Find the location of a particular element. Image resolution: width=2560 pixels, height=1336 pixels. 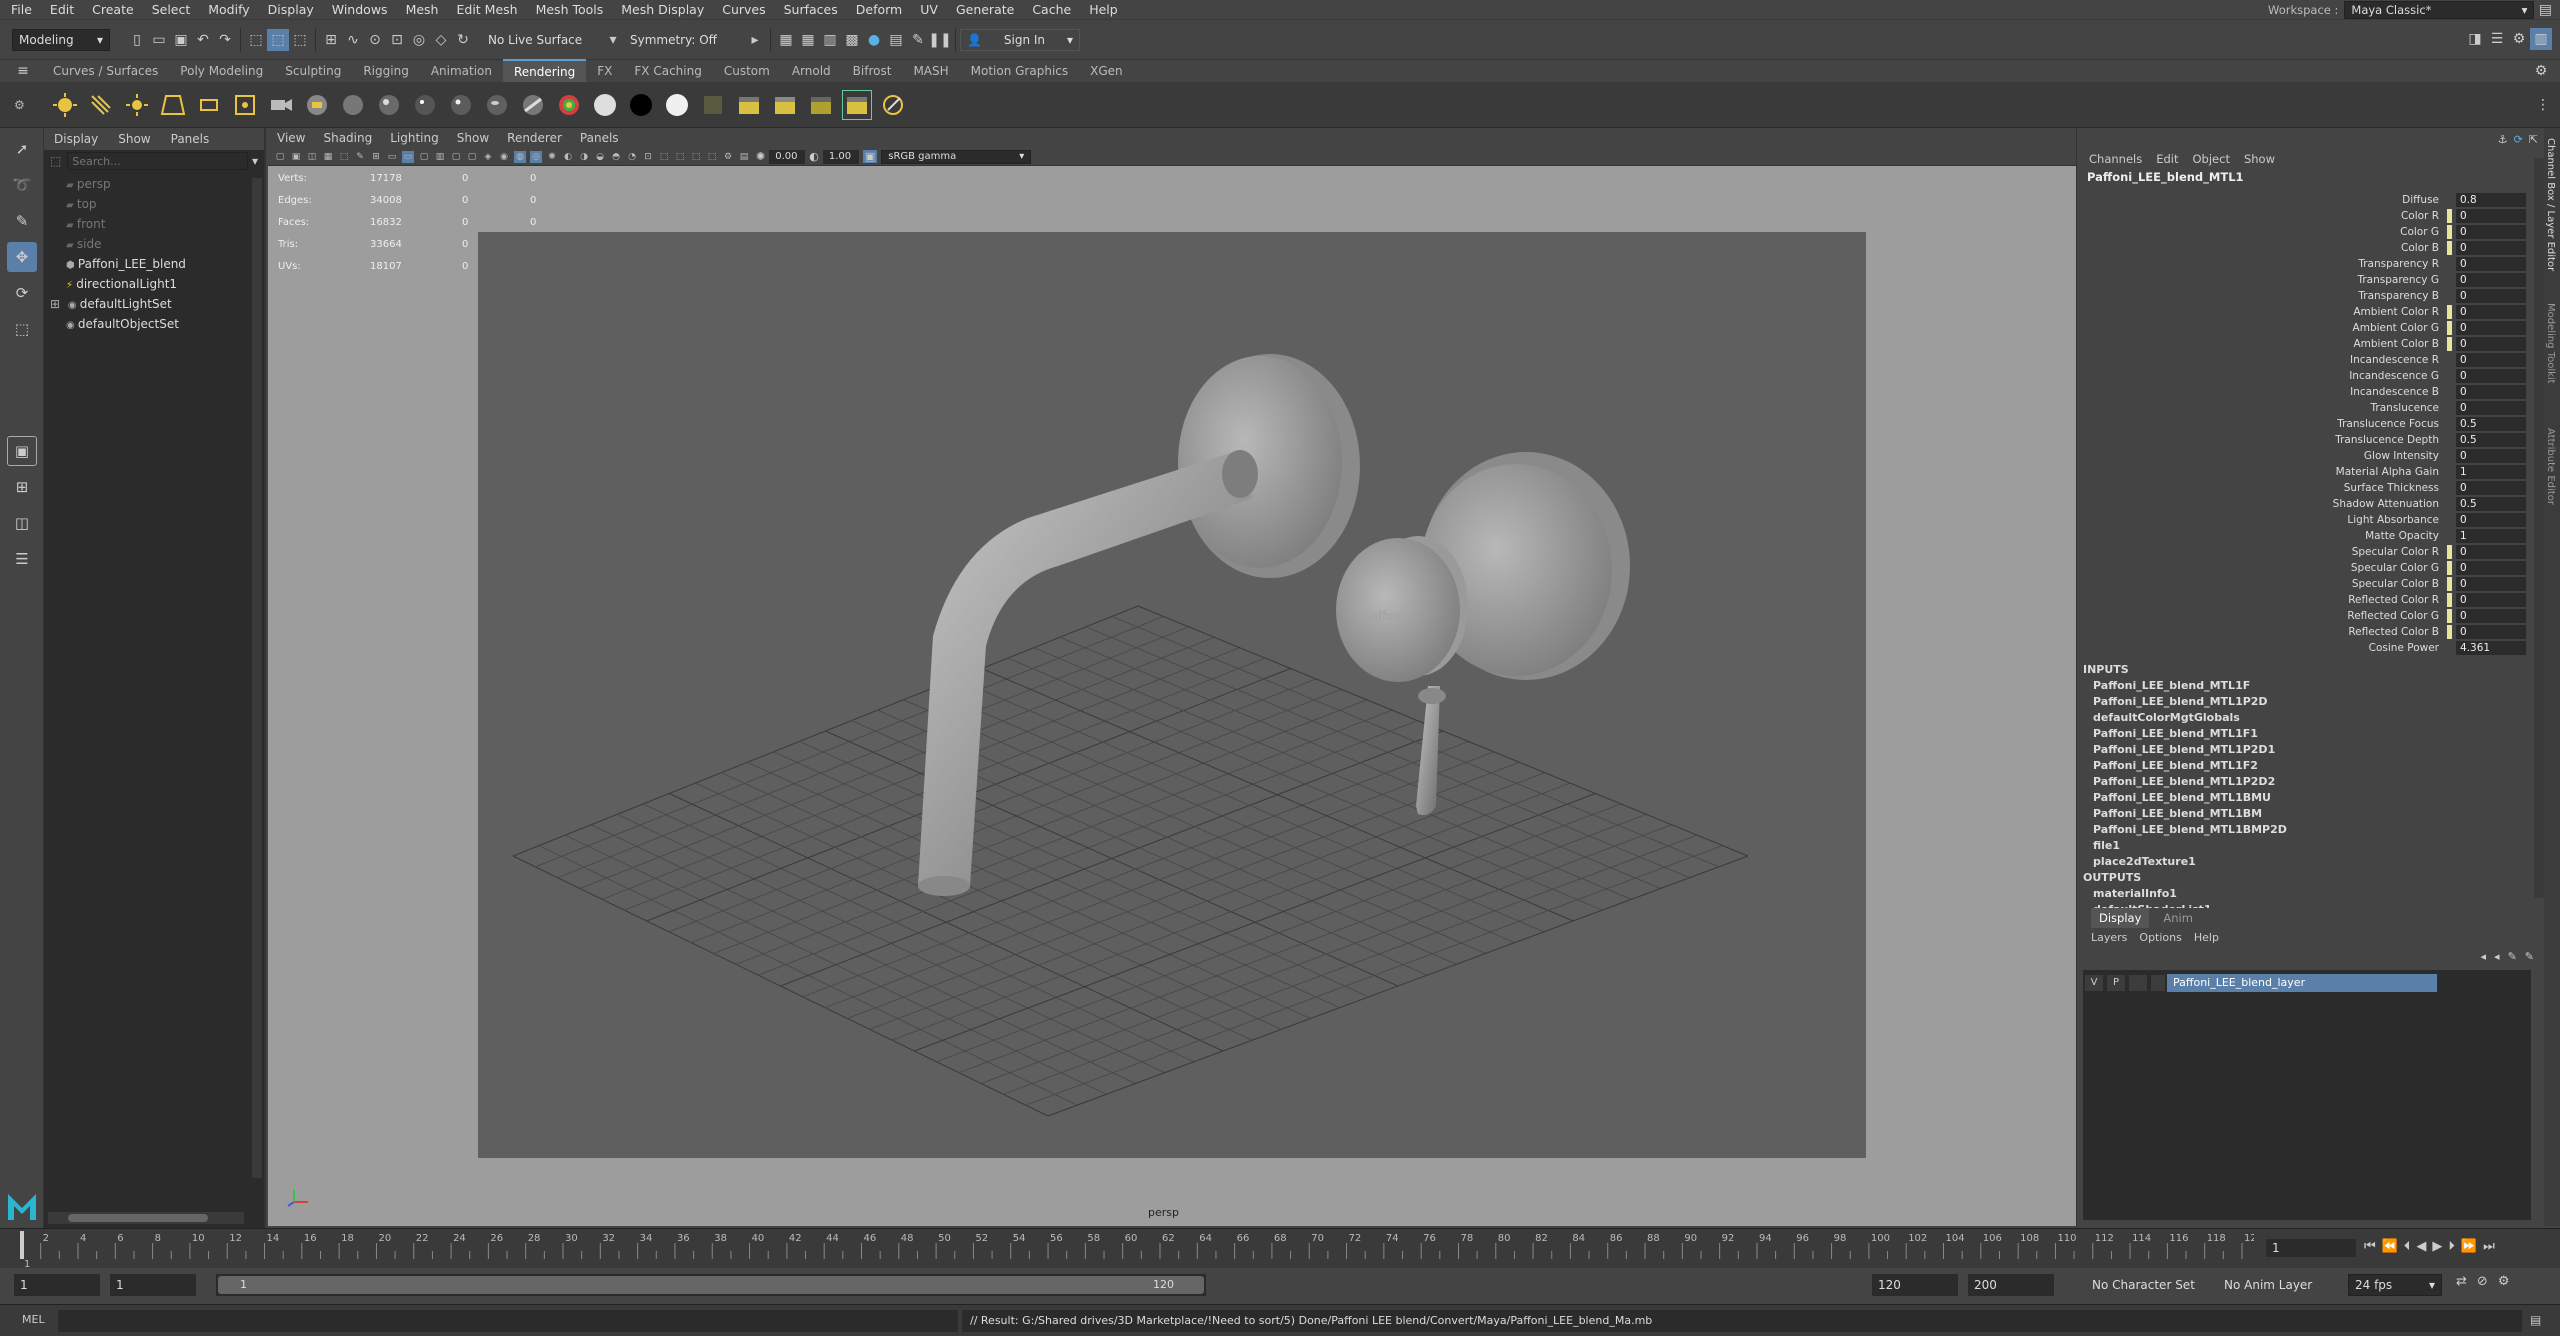

view-transform-dropdown: sRGB gamma ▾ is located at coordinates (956, 156).